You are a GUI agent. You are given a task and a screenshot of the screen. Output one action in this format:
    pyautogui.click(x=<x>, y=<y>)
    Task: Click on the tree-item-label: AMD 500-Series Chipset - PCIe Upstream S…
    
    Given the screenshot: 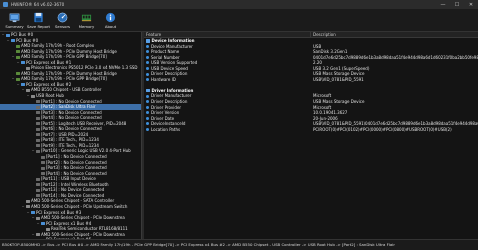 What is the action you would take?
    pyautogui.click(x=79, y=206)
    